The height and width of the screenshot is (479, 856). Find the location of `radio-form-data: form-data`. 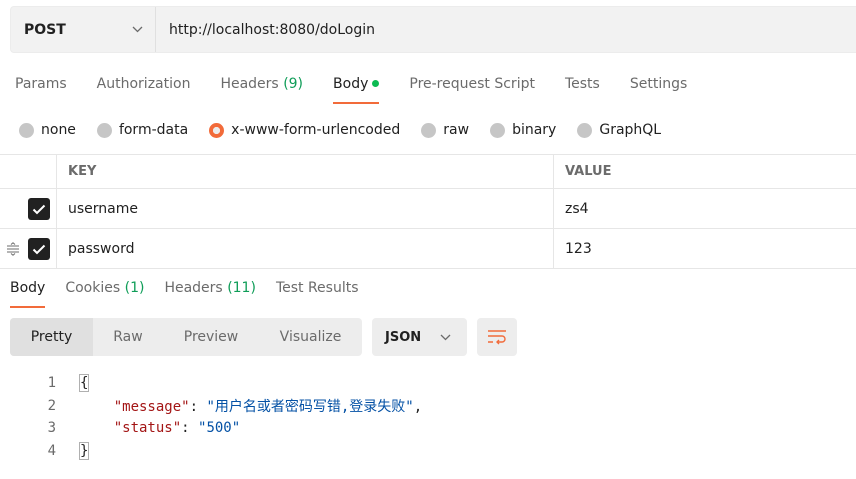

radio-form-data: form-data is located at coordinates (142, 130).